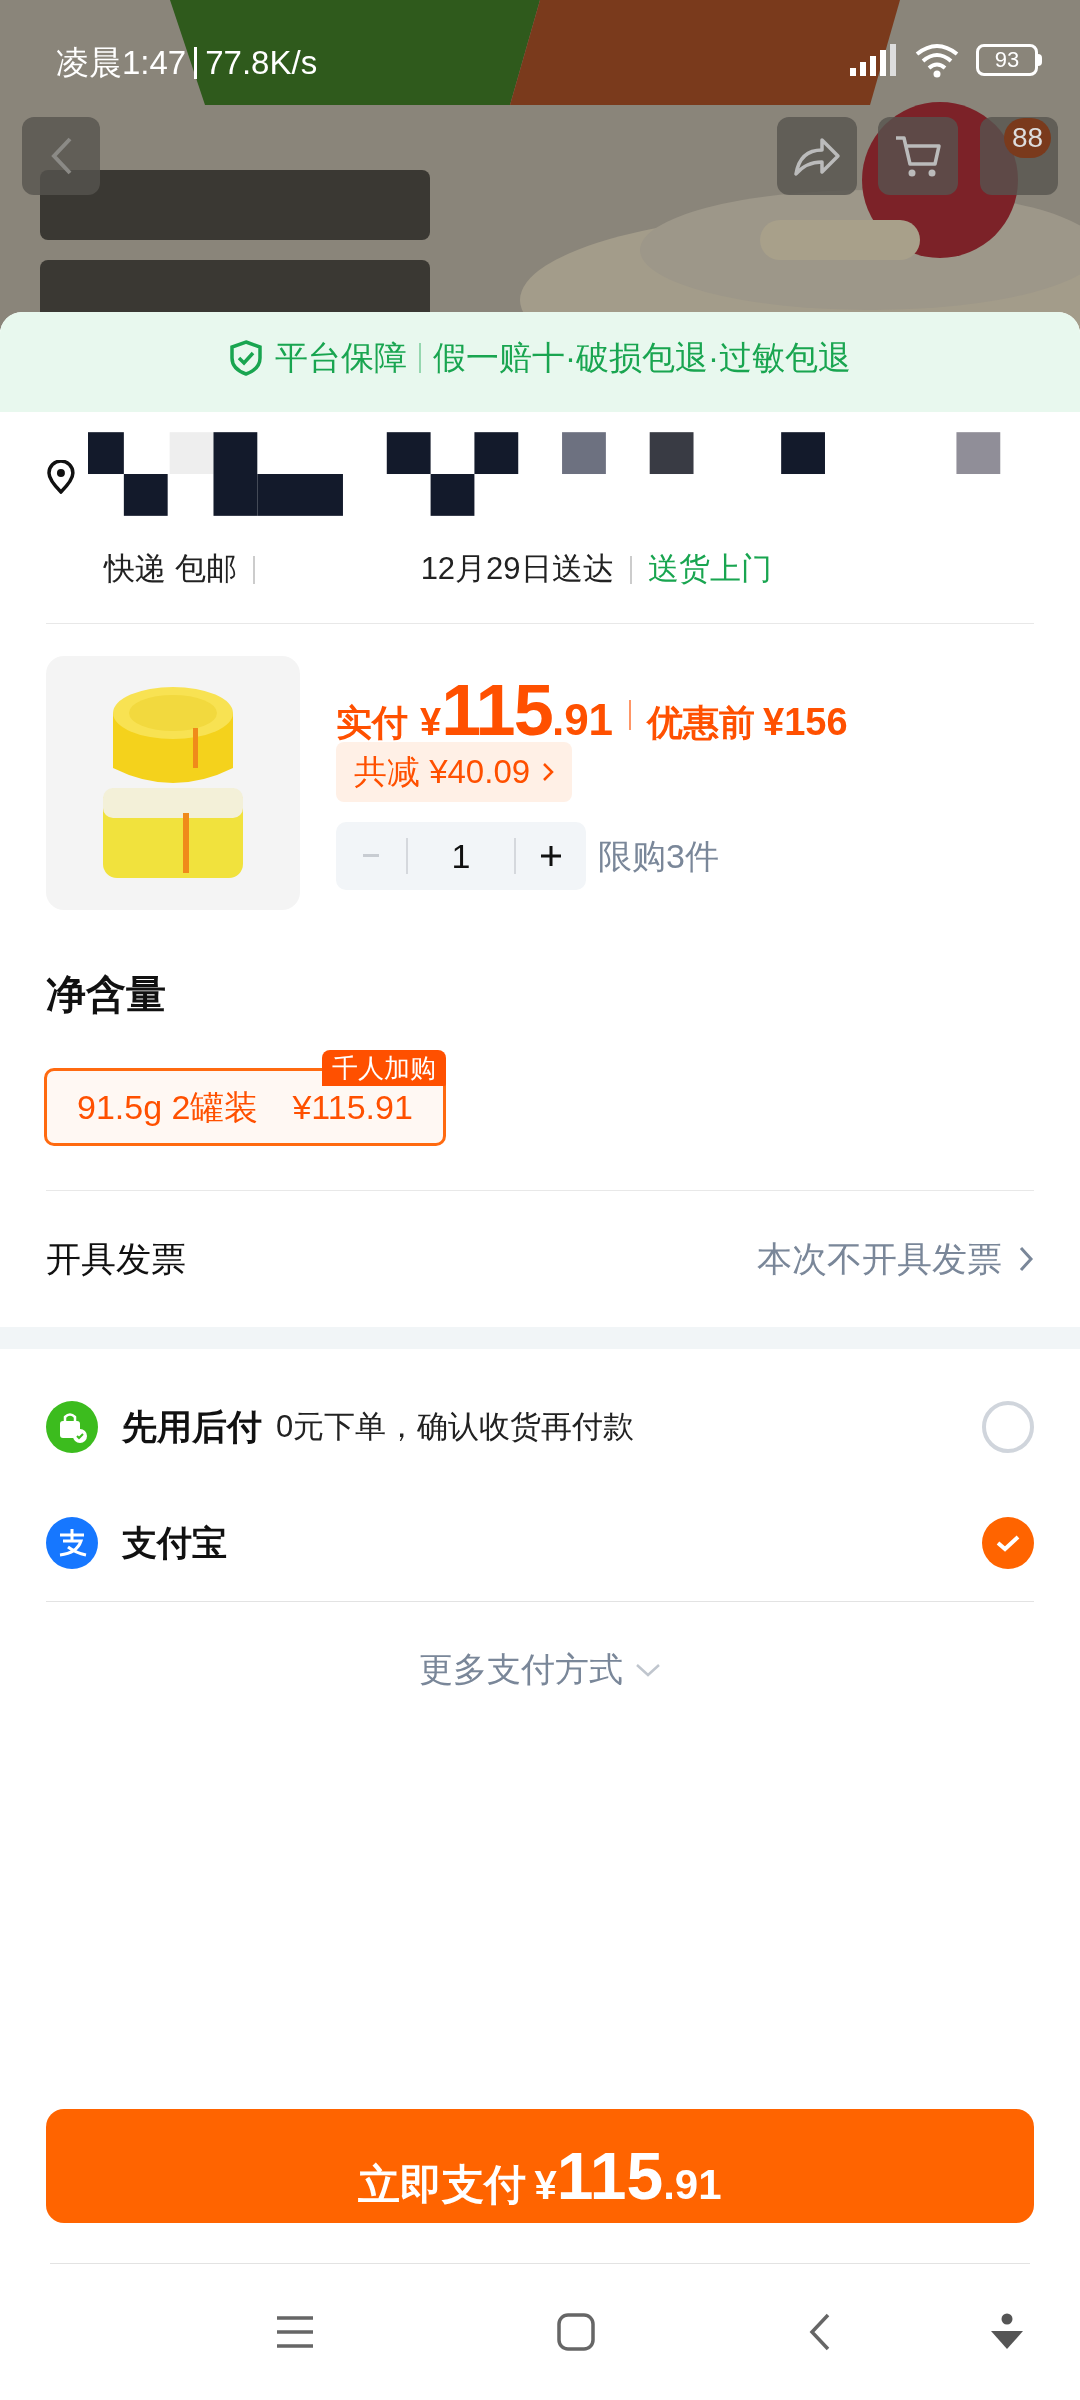 The image size is (1080, 2400). What do you see at coordinates (540, 1259) in the screenshot?
I see `invoice-row: 开具发票 本次不开具发票` at bounding box center [540, 1259].